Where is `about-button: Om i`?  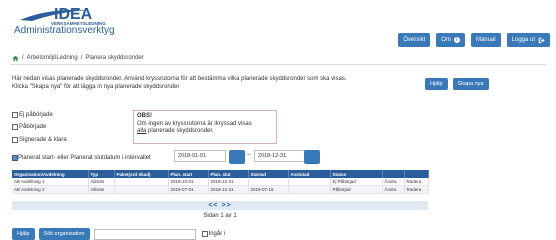 about-button: Om i is located at coordinates (450, 40).